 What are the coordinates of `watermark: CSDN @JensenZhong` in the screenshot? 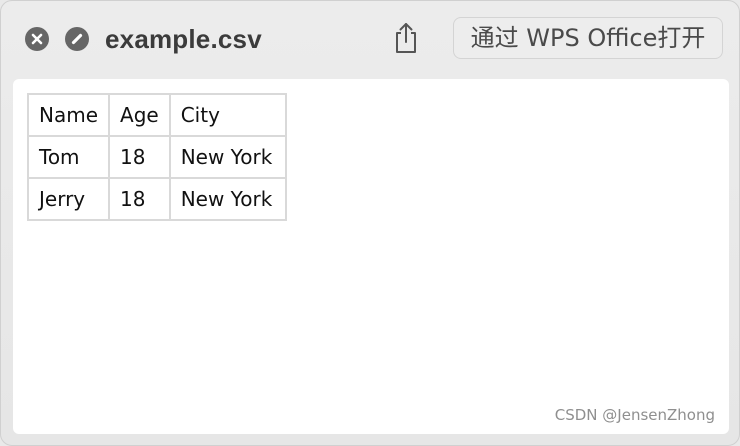 It's located at (634, 415).